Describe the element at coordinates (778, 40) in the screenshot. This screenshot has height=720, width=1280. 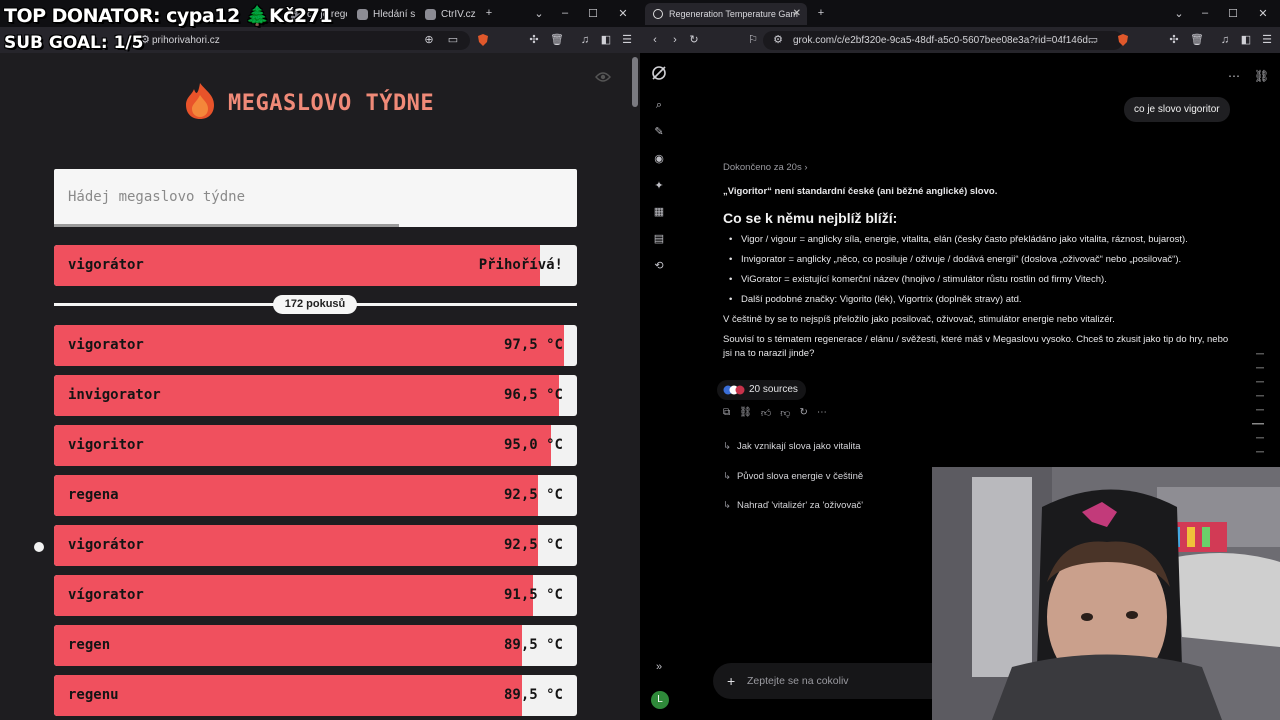
I see `site-info-icon: ⚙` at that location.